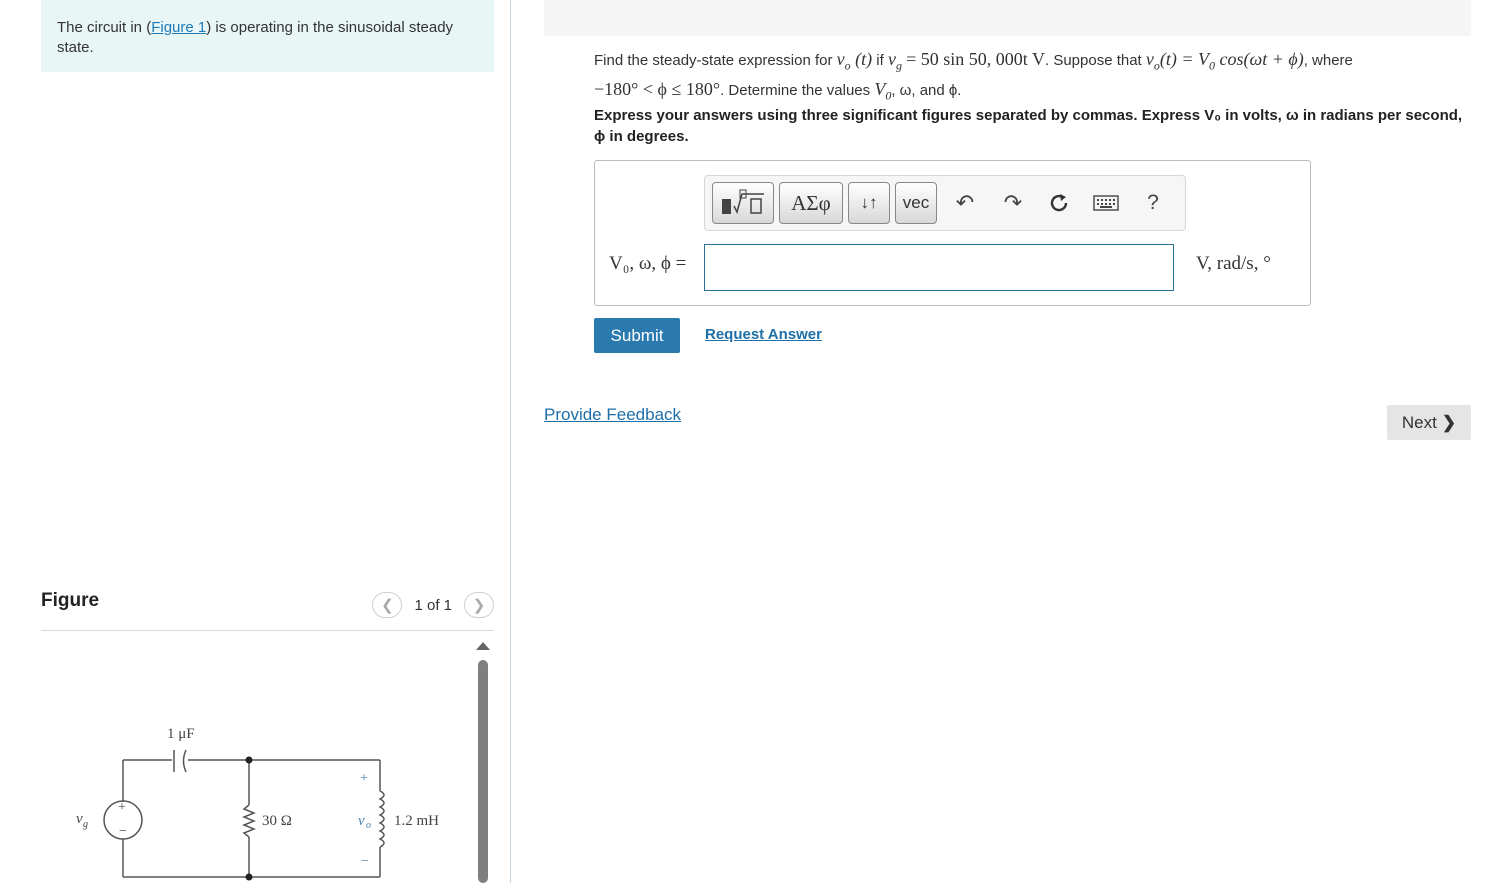 This screenshot has width=1491, height=888. I want to click on q-text-6: , ω, and ϕ., so click(926, 90).